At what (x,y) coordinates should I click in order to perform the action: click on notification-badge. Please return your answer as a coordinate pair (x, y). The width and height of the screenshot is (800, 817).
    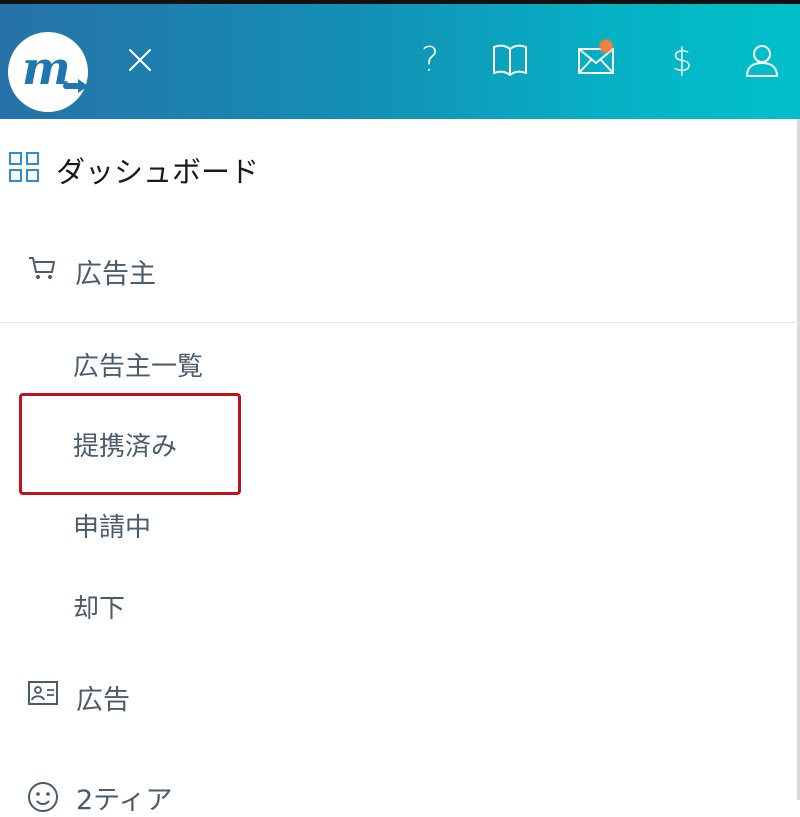
    Looking at the image, I should click on (606, 46).